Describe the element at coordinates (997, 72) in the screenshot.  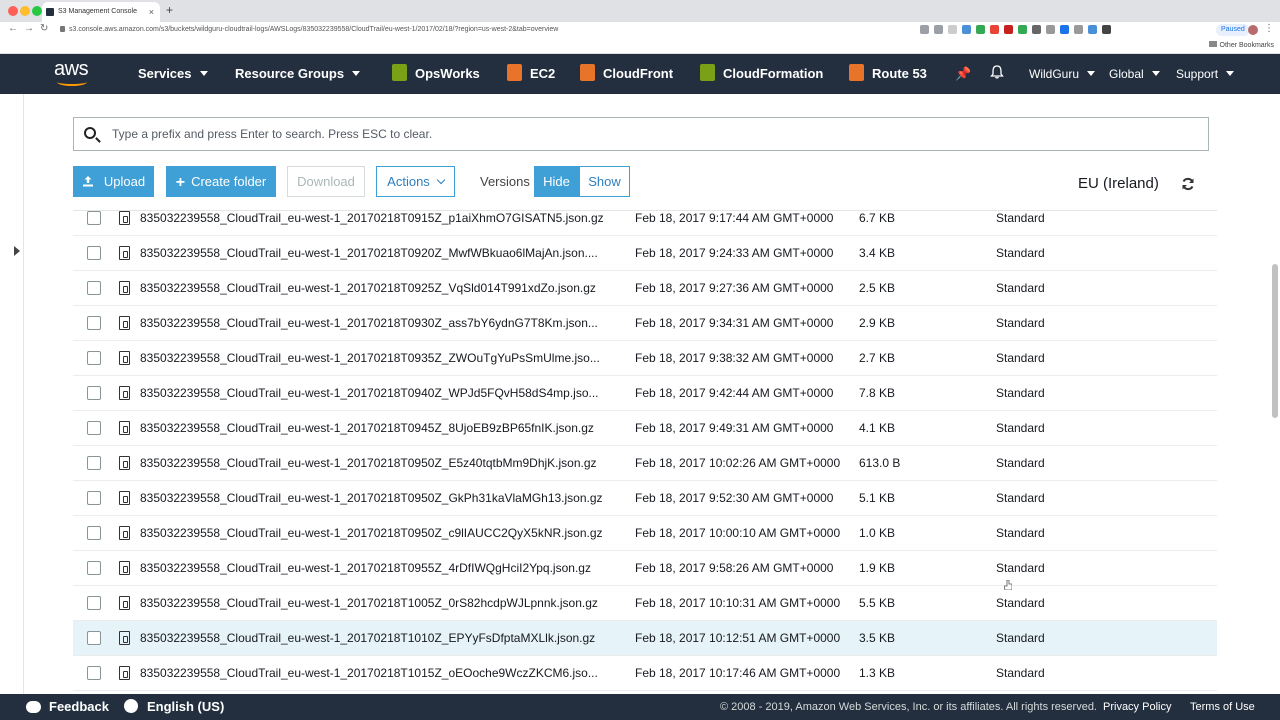
I see `bell-icon` at that location.